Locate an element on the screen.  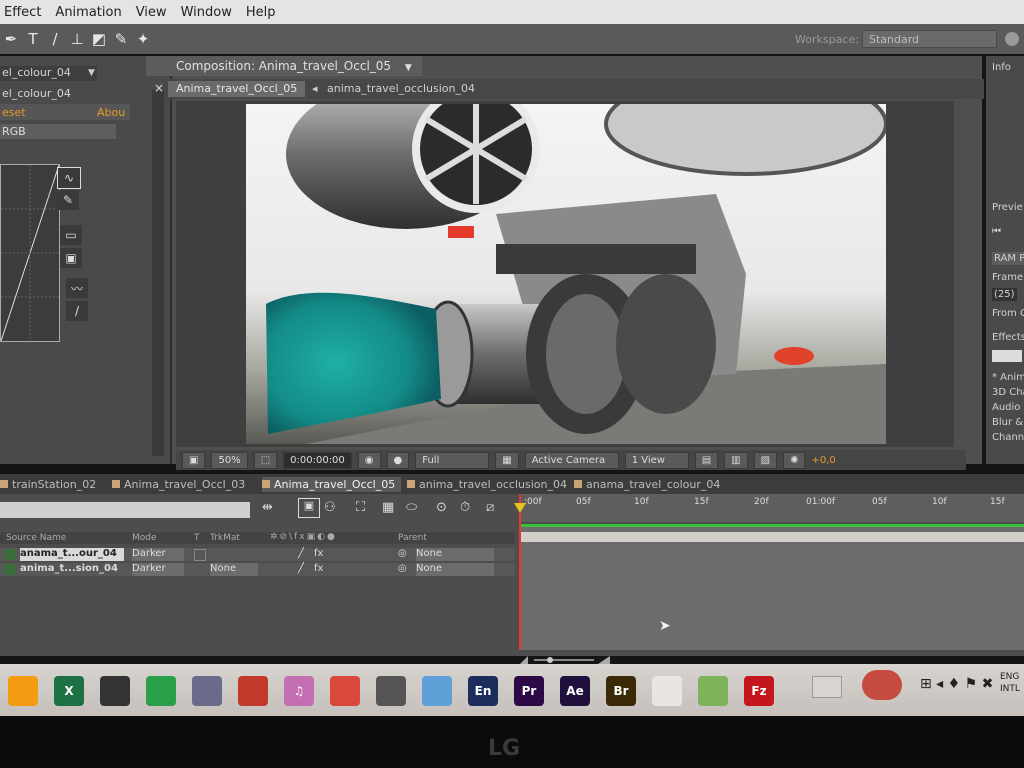
menu-animation: Animation is located at coordinates (88, 12).